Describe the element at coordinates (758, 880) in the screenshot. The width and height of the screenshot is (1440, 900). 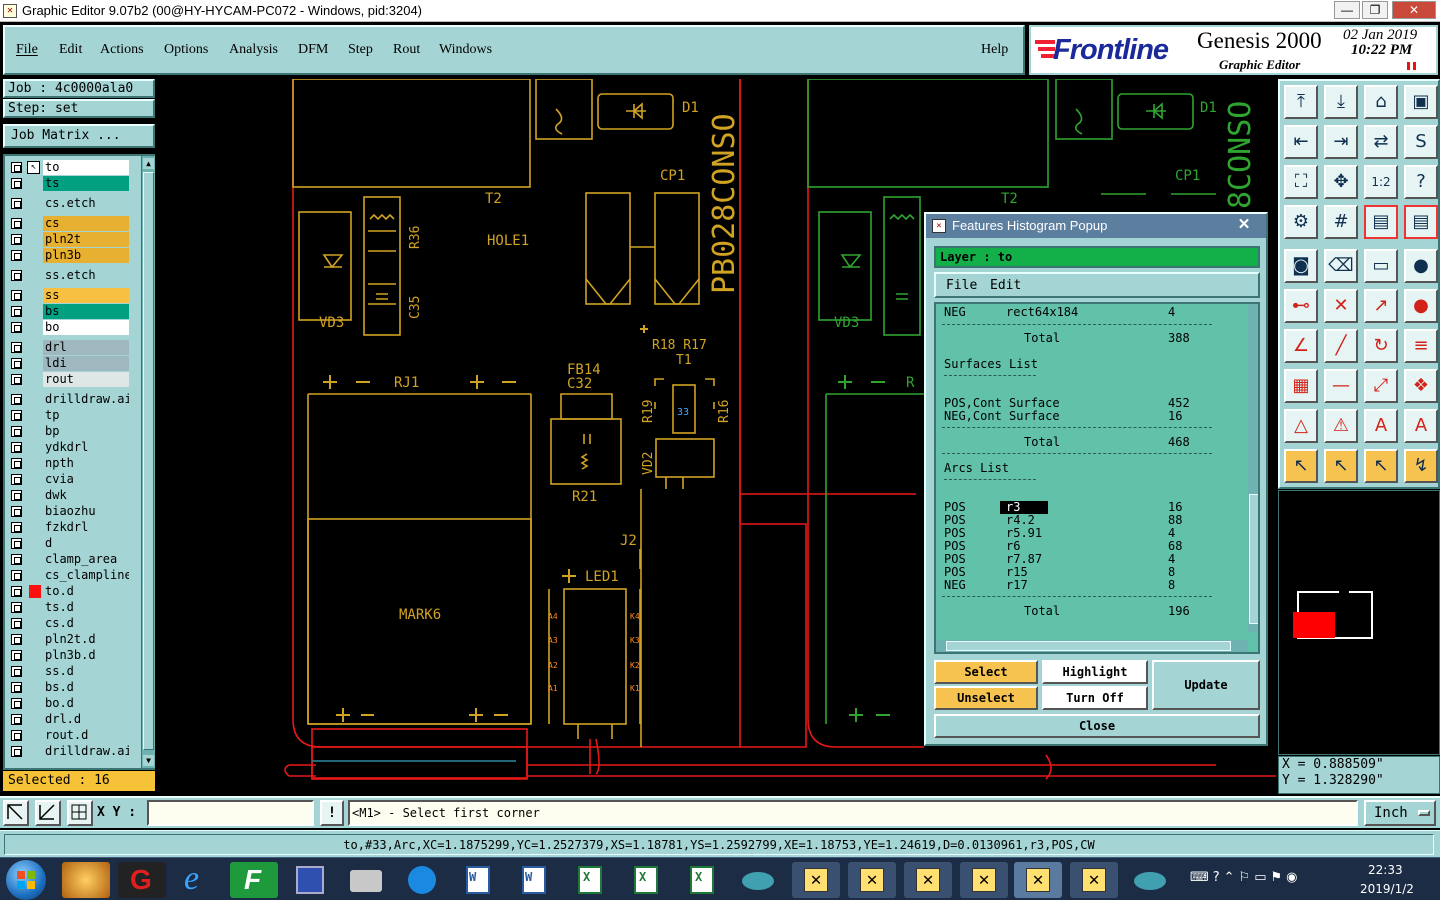
I see `taskbar-eye-icon` at that location.